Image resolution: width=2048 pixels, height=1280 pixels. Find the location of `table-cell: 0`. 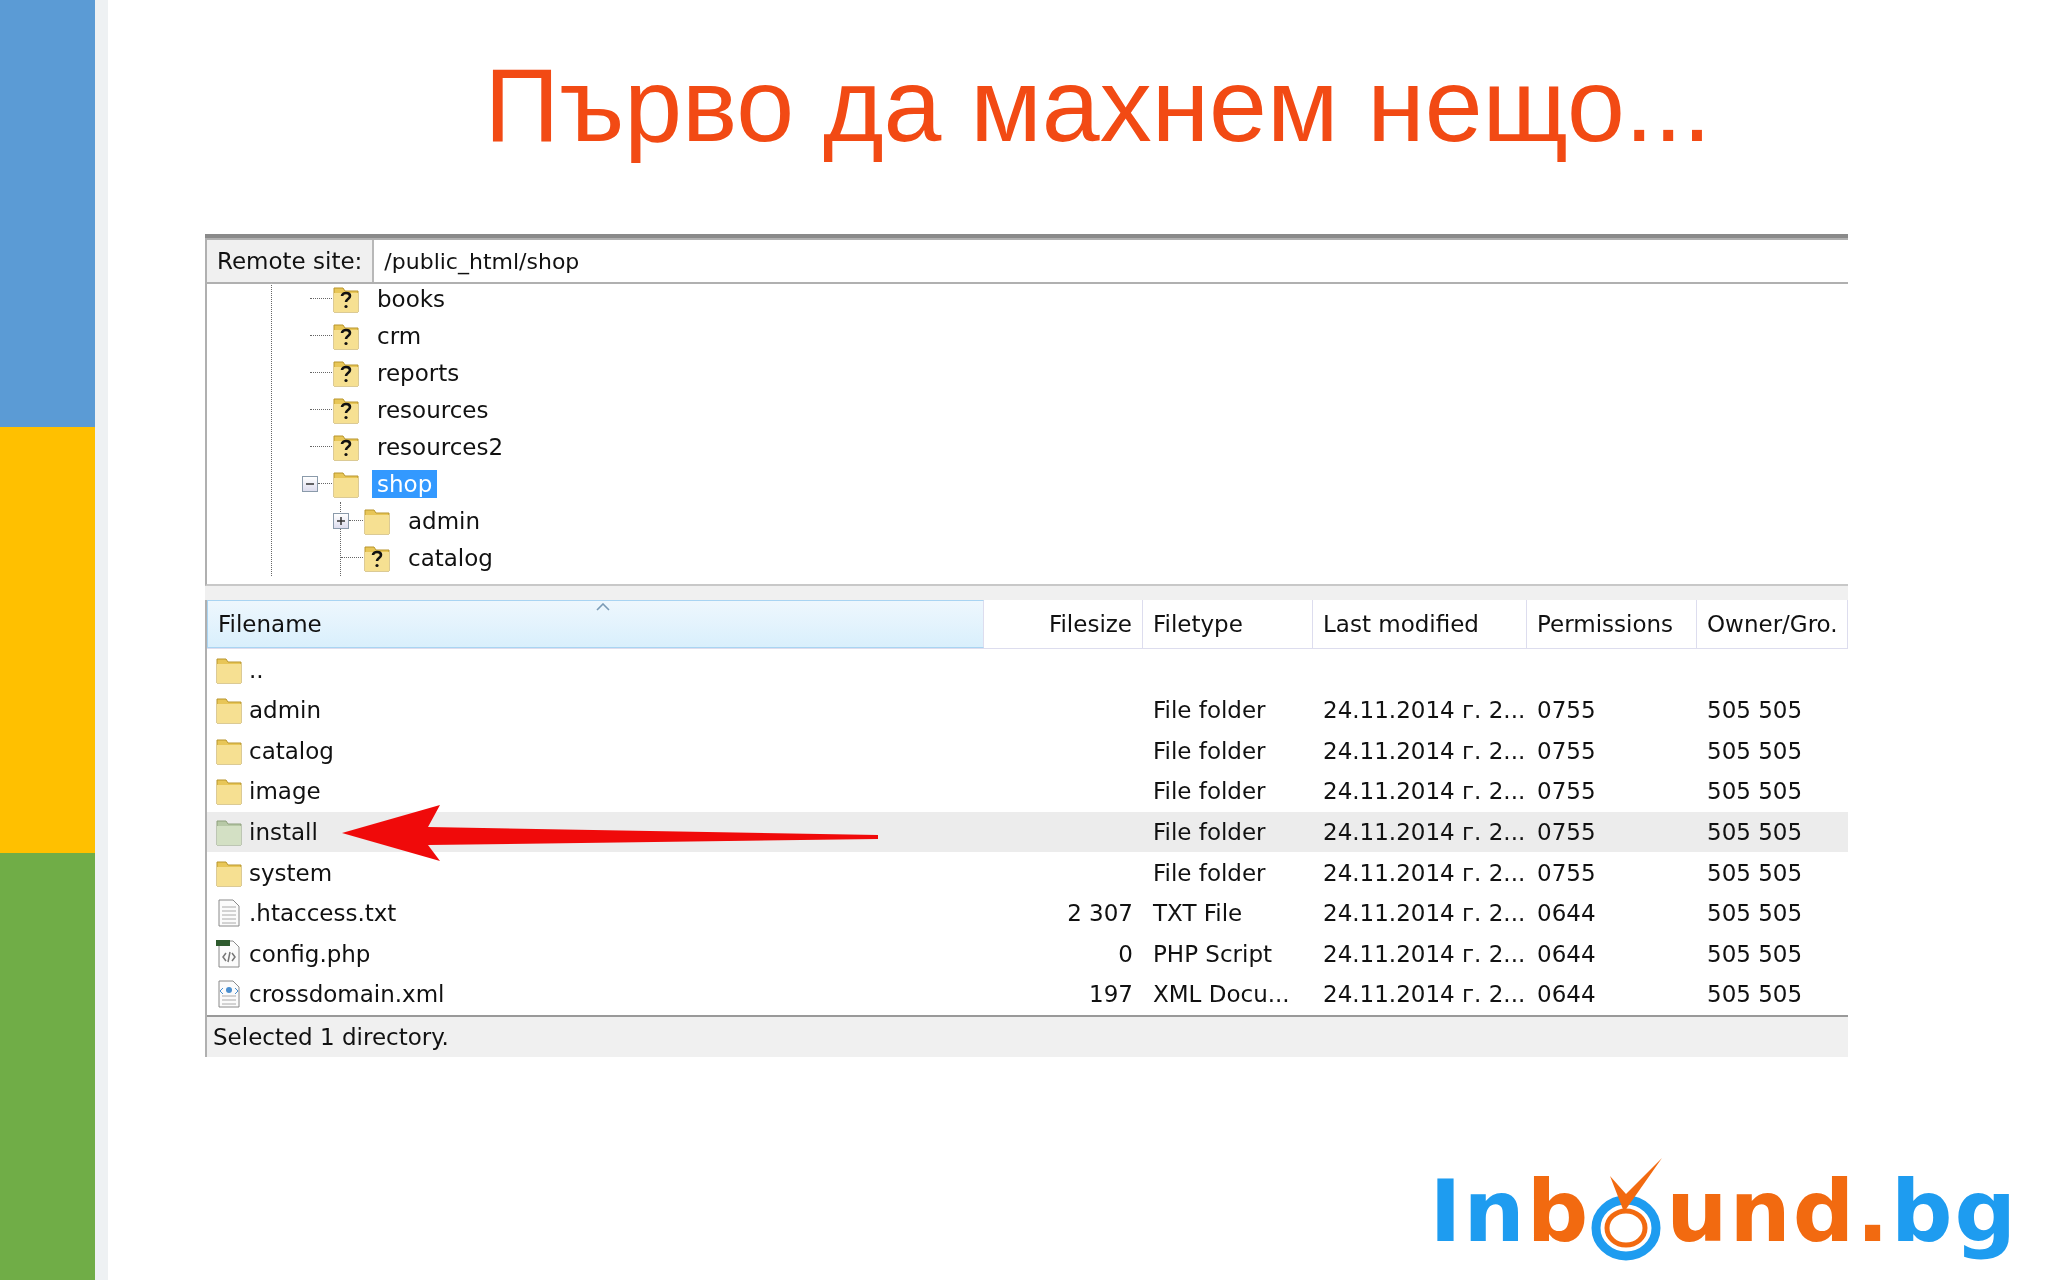

table-cell: 0 is located at coordinates (1125, 953).